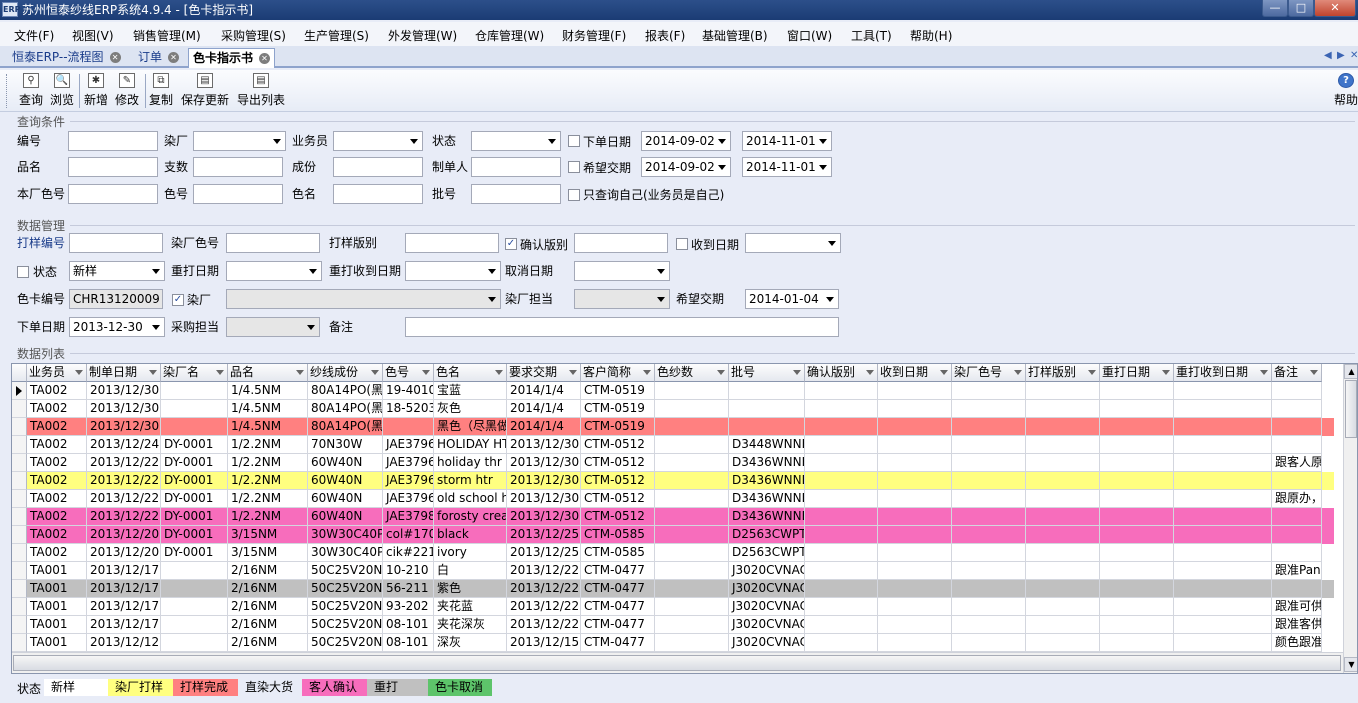  I want to click on table-cell: 70N30W, so click(345, 445).